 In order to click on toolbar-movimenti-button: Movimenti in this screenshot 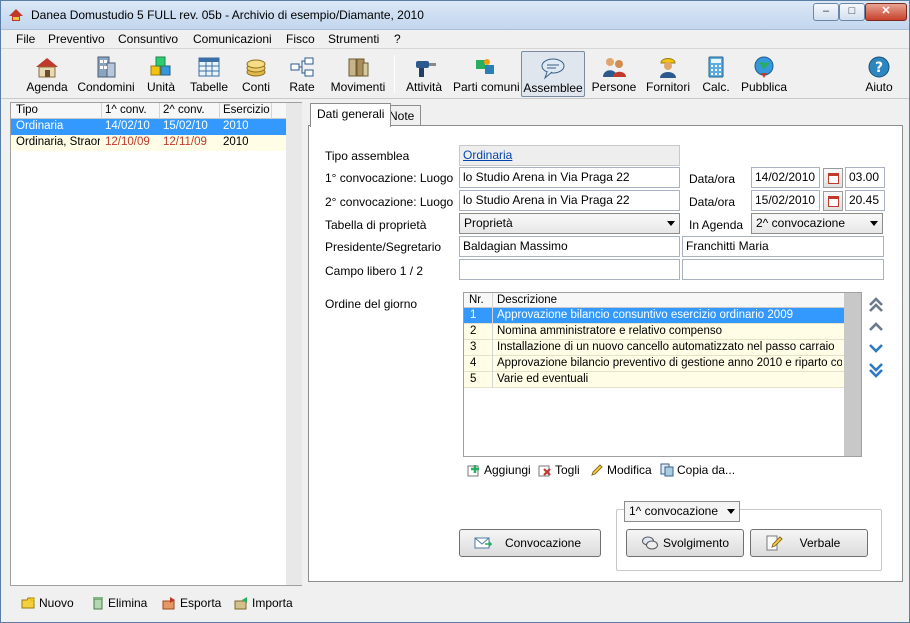, I will do `click(358, 74)`.